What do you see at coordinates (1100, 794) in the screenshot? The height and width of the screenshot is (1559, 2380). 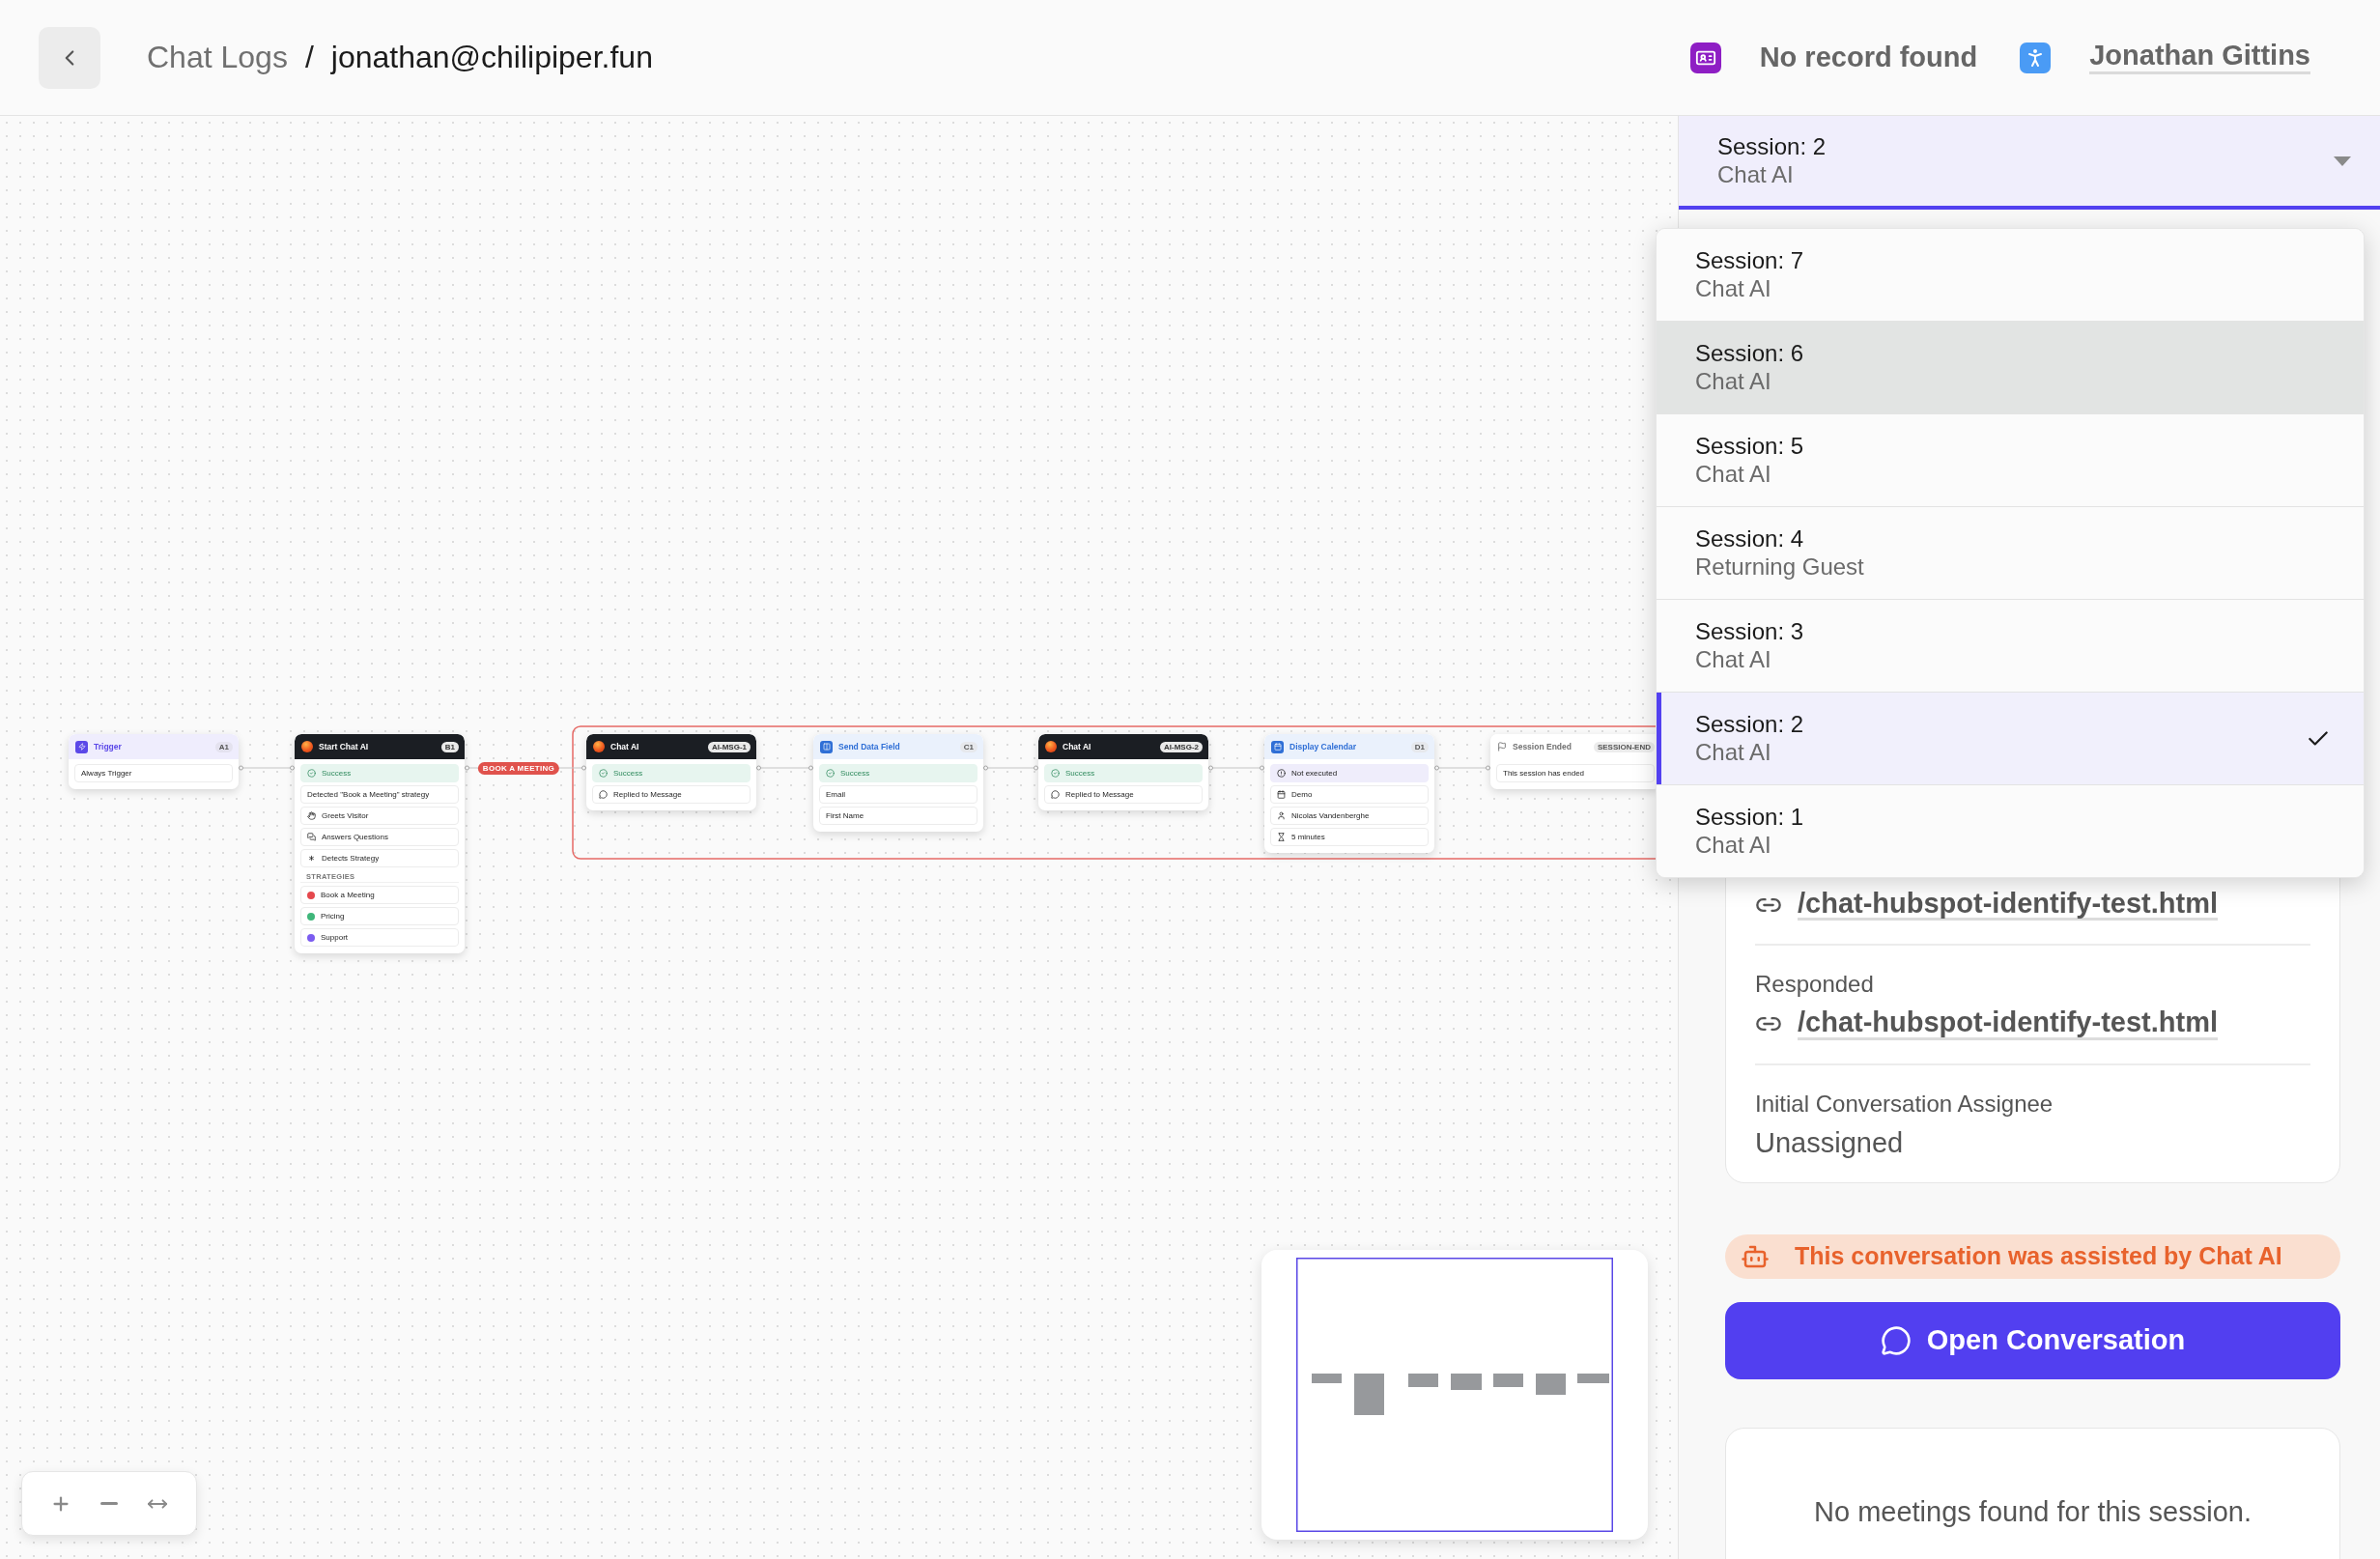 I see `row-label: Replied to Message` at bounding box center [1100, 794].